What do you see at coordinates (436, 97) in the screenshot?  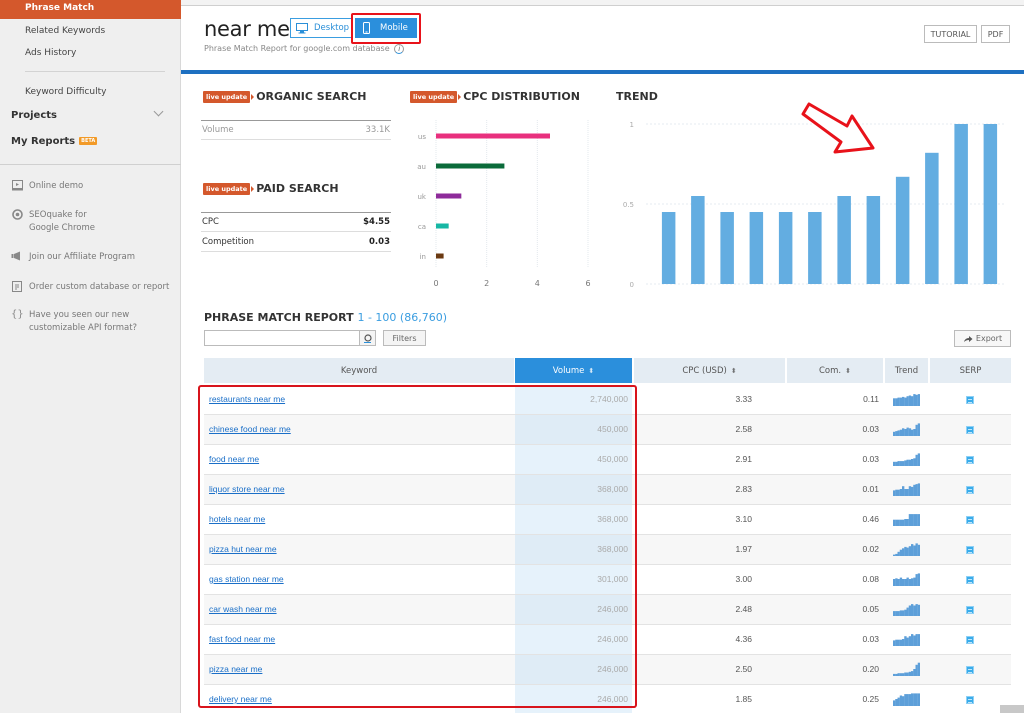 I see `live-update-badge: live update` at bounding box center [436, 97].